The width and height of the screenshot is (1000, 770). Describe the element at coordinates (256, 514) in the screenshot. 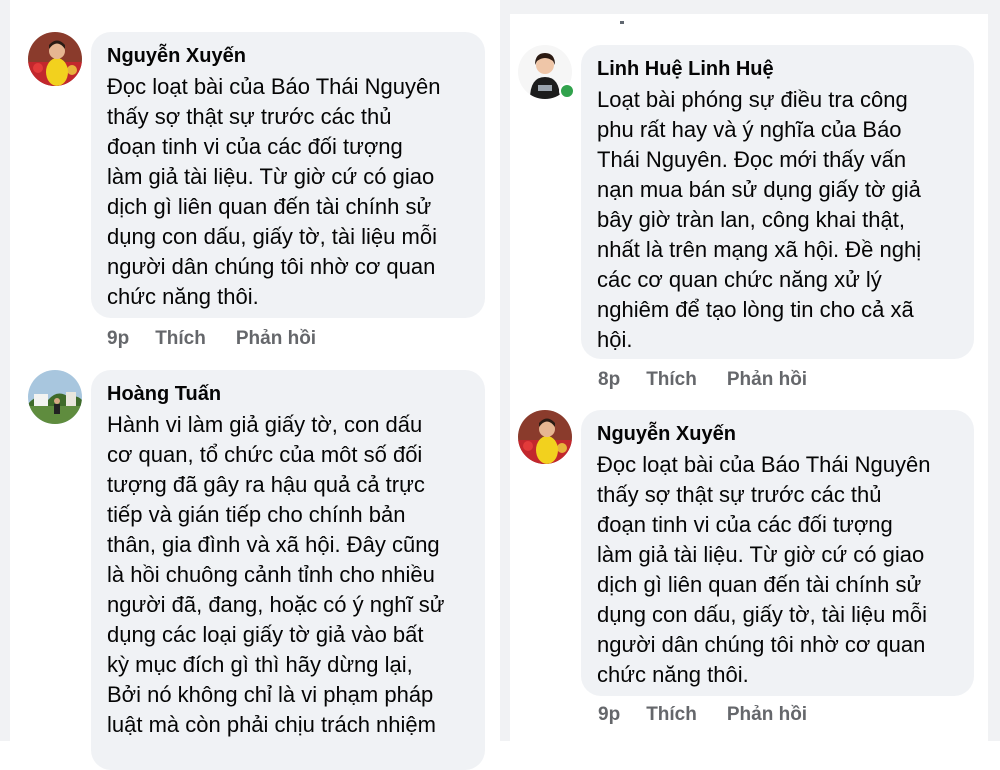

I see `comment-text-line: tiếp và gián tiếp cho chính bản` at that location.